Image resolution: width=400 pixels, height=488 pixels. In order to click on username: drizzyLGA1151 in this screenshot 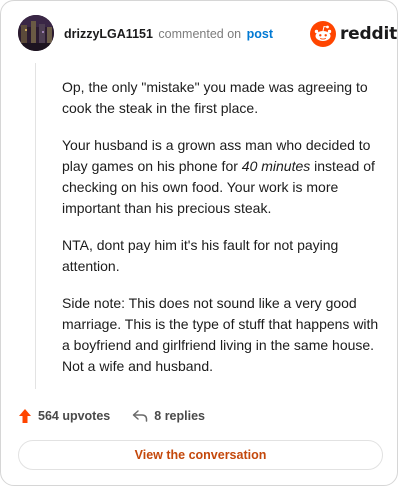, I will do `click(108, 34)`.